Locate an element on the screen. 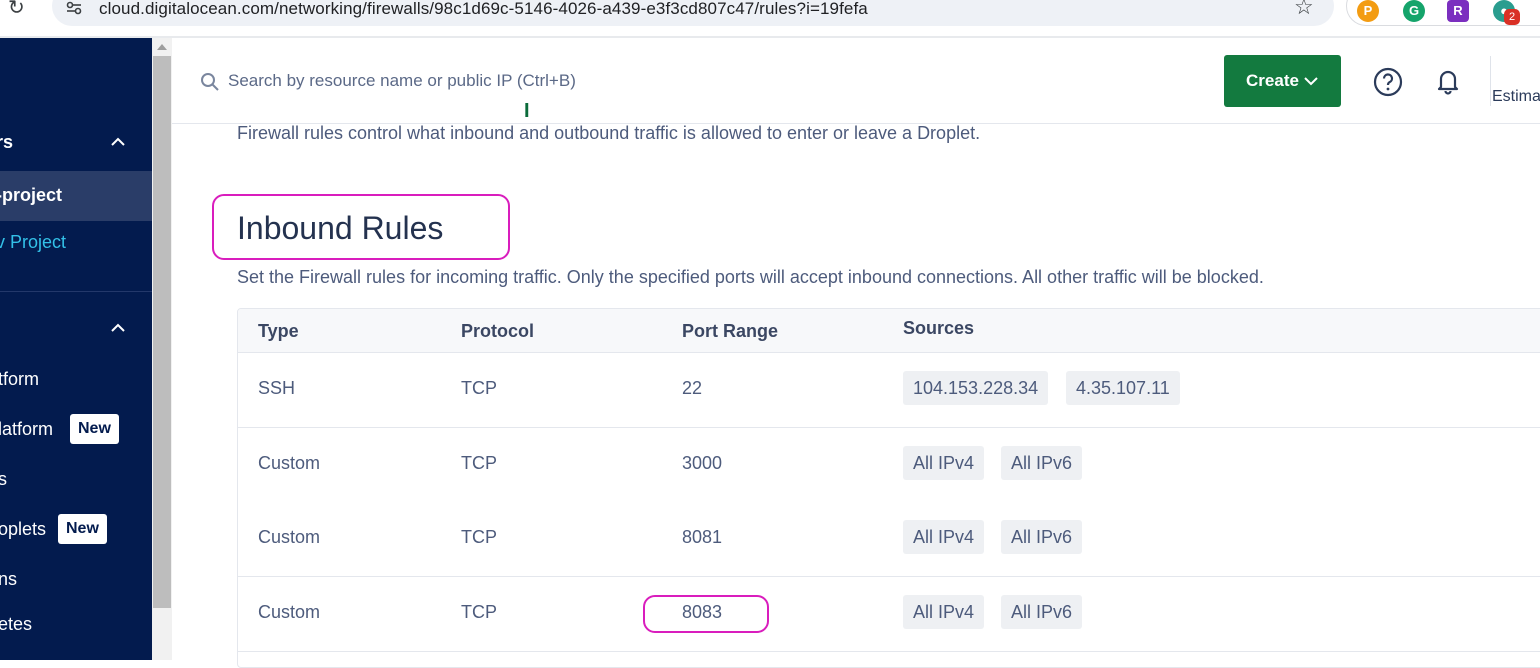 The width and height of the screenshot is (1540, 668). column-header-protocol: Protocol is located at coordinates (498, 331).